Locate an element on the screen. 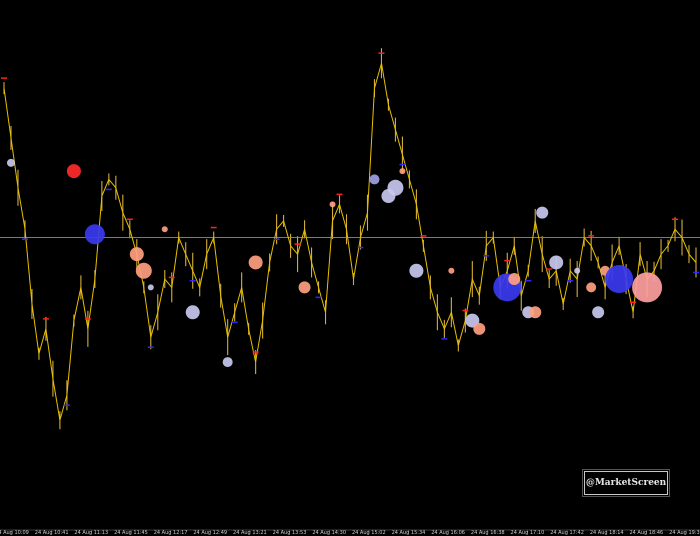 The width and height of the screenshot is (700, 536). x-tick-label: 24 Aug 18:46 is located at coordinates (646, 533).